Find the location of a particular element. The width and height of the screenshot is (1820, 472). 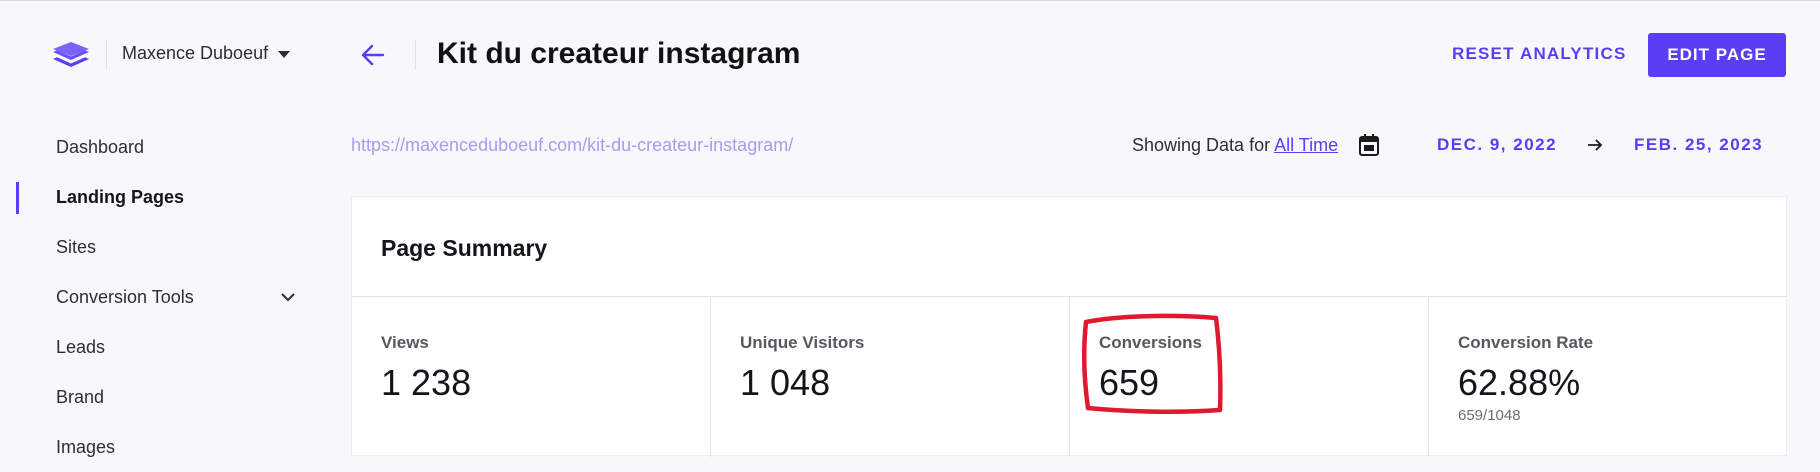

stat-value: 1 238 is located at coordinates (426, 382).